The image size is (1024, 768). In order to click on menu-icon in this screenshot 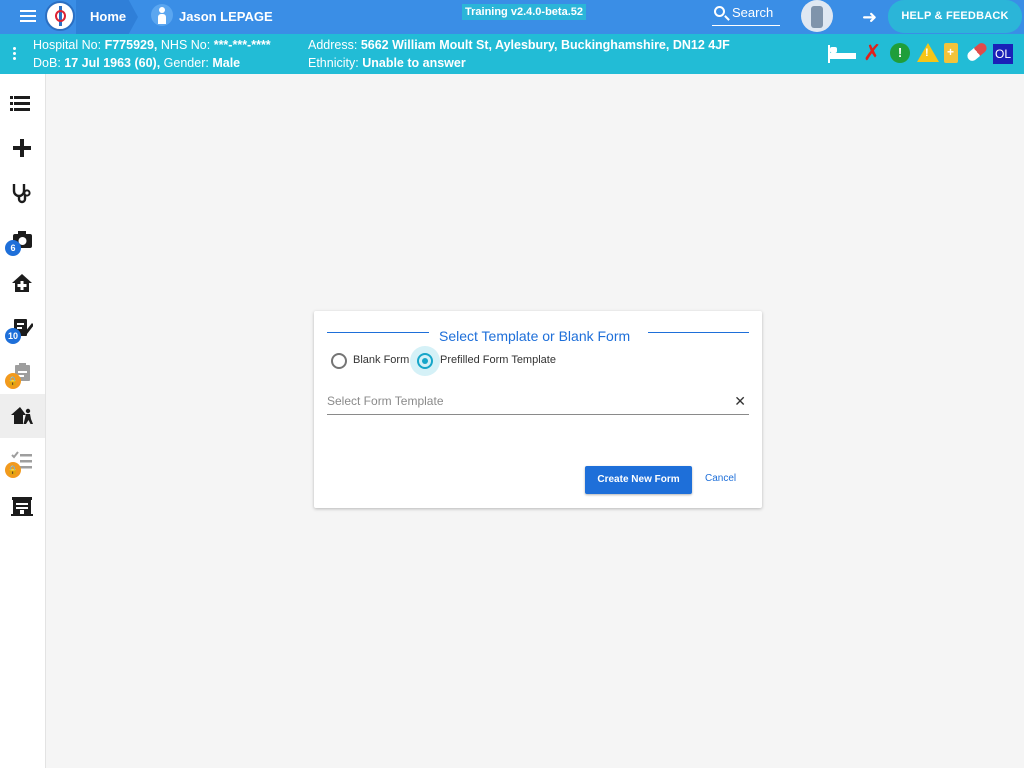, I will do `click(28, 16)`.